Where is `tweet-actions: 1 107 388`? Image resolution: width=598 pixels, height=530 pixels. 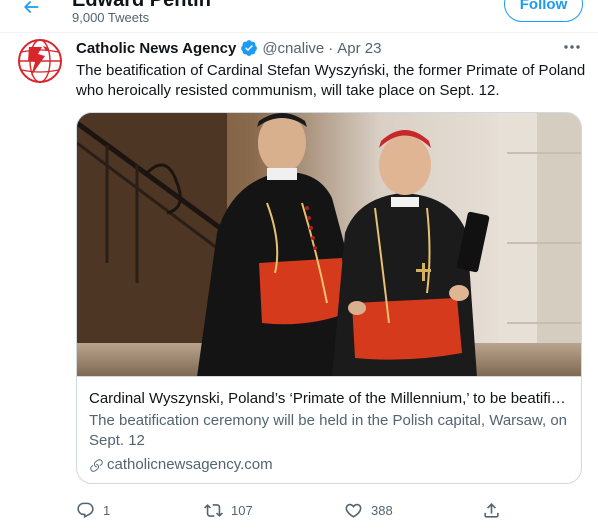
tweet-actions: 1 107 388 is located at coordinates (292, 510).